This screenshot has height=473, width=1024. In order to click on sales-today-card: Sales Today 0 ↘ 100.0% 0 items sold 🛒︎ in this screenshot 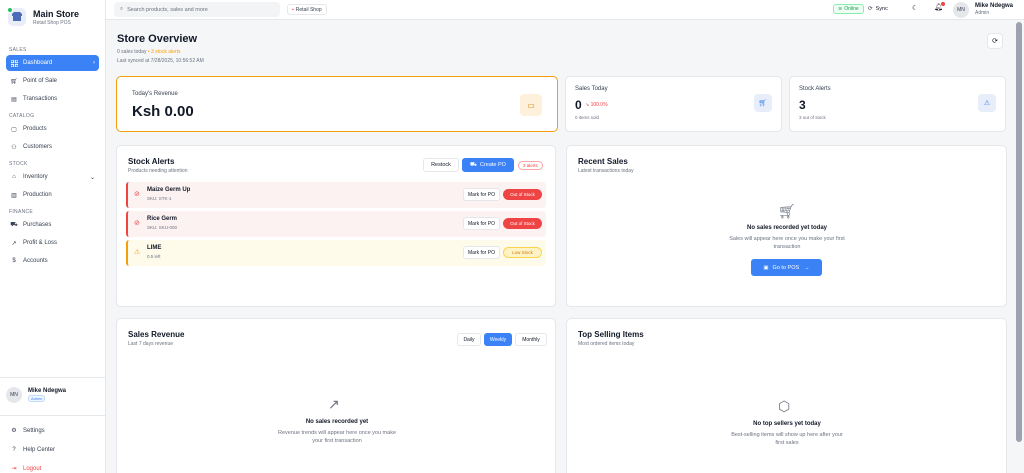, I will do `click(673, 104)`.